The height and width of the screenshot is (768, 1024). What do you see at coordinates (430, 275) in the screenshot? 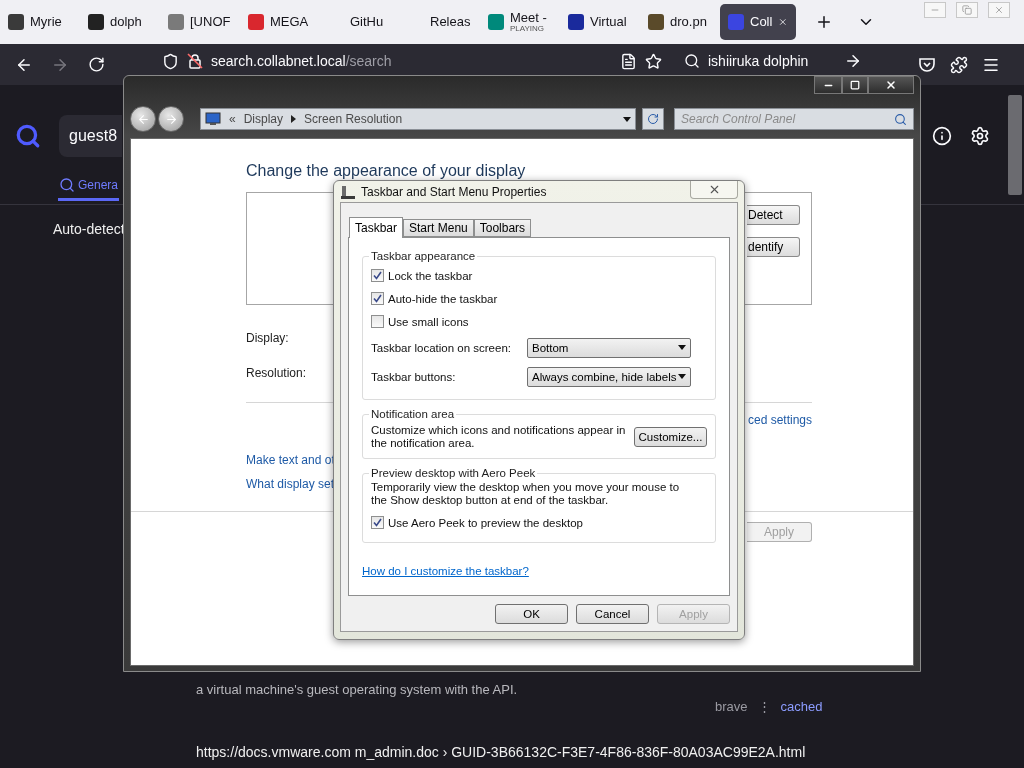
I see `checkbox-label: Lock the taskbar` at bounding box center [430, 275].